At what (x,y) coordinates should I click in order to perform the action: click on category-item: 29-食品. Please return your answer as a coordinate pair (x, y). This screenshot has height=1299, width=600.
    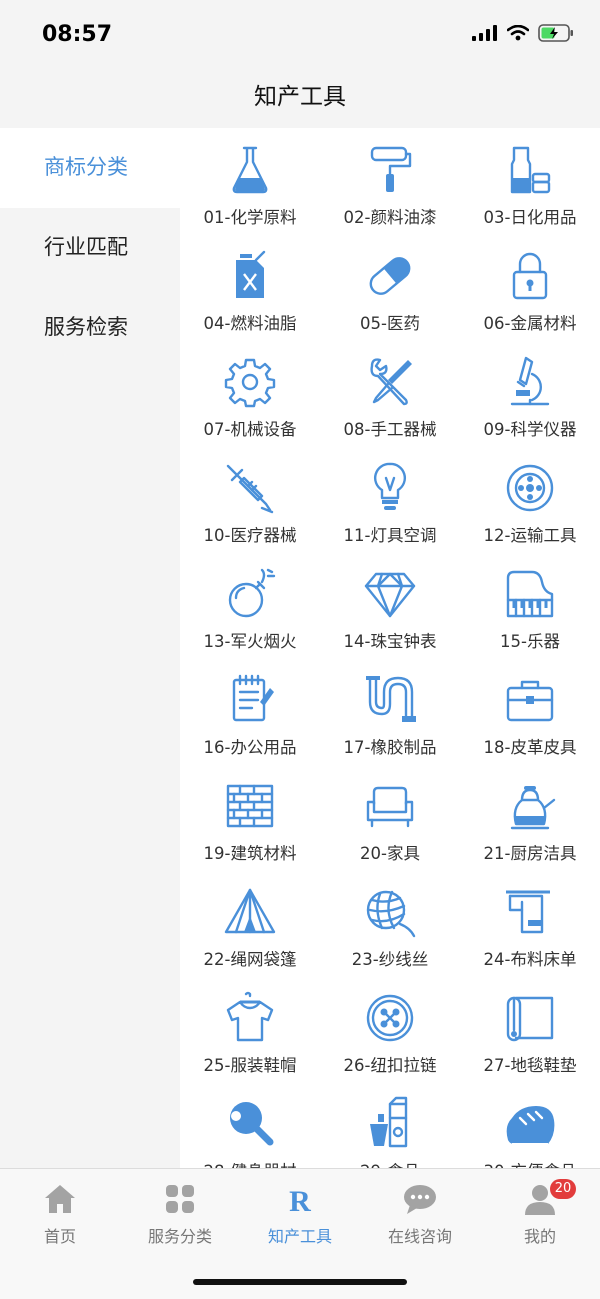
    Looking at the image, I should click on (390, 1132).